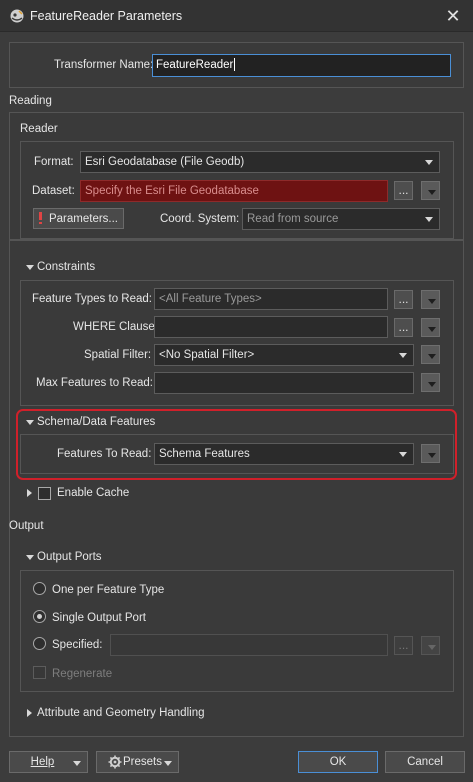  Describe the element at coordinates (92, 299) in the screenshot. I see `feature-types-label: Feature Types to Read:` at that location.